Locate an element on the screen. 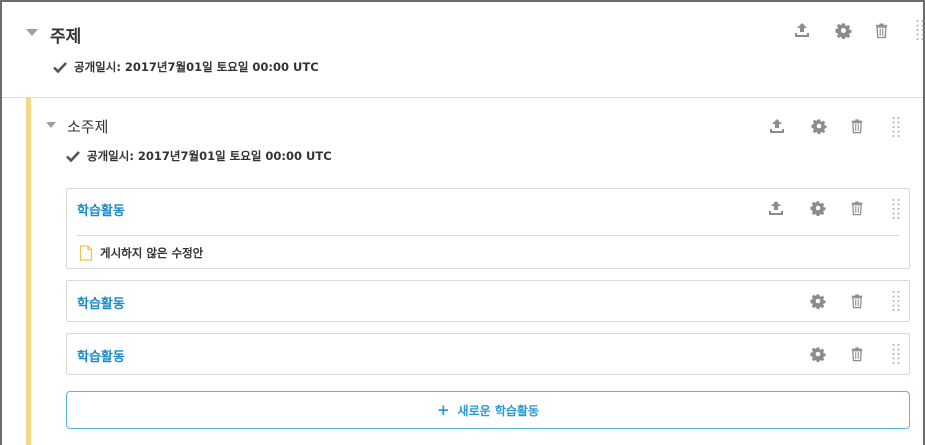 Image resolution: width=925 pixels, height=445 pixels. unpublished-note: 게시하지 않은 수정안 is located at coordinates (141, 253).